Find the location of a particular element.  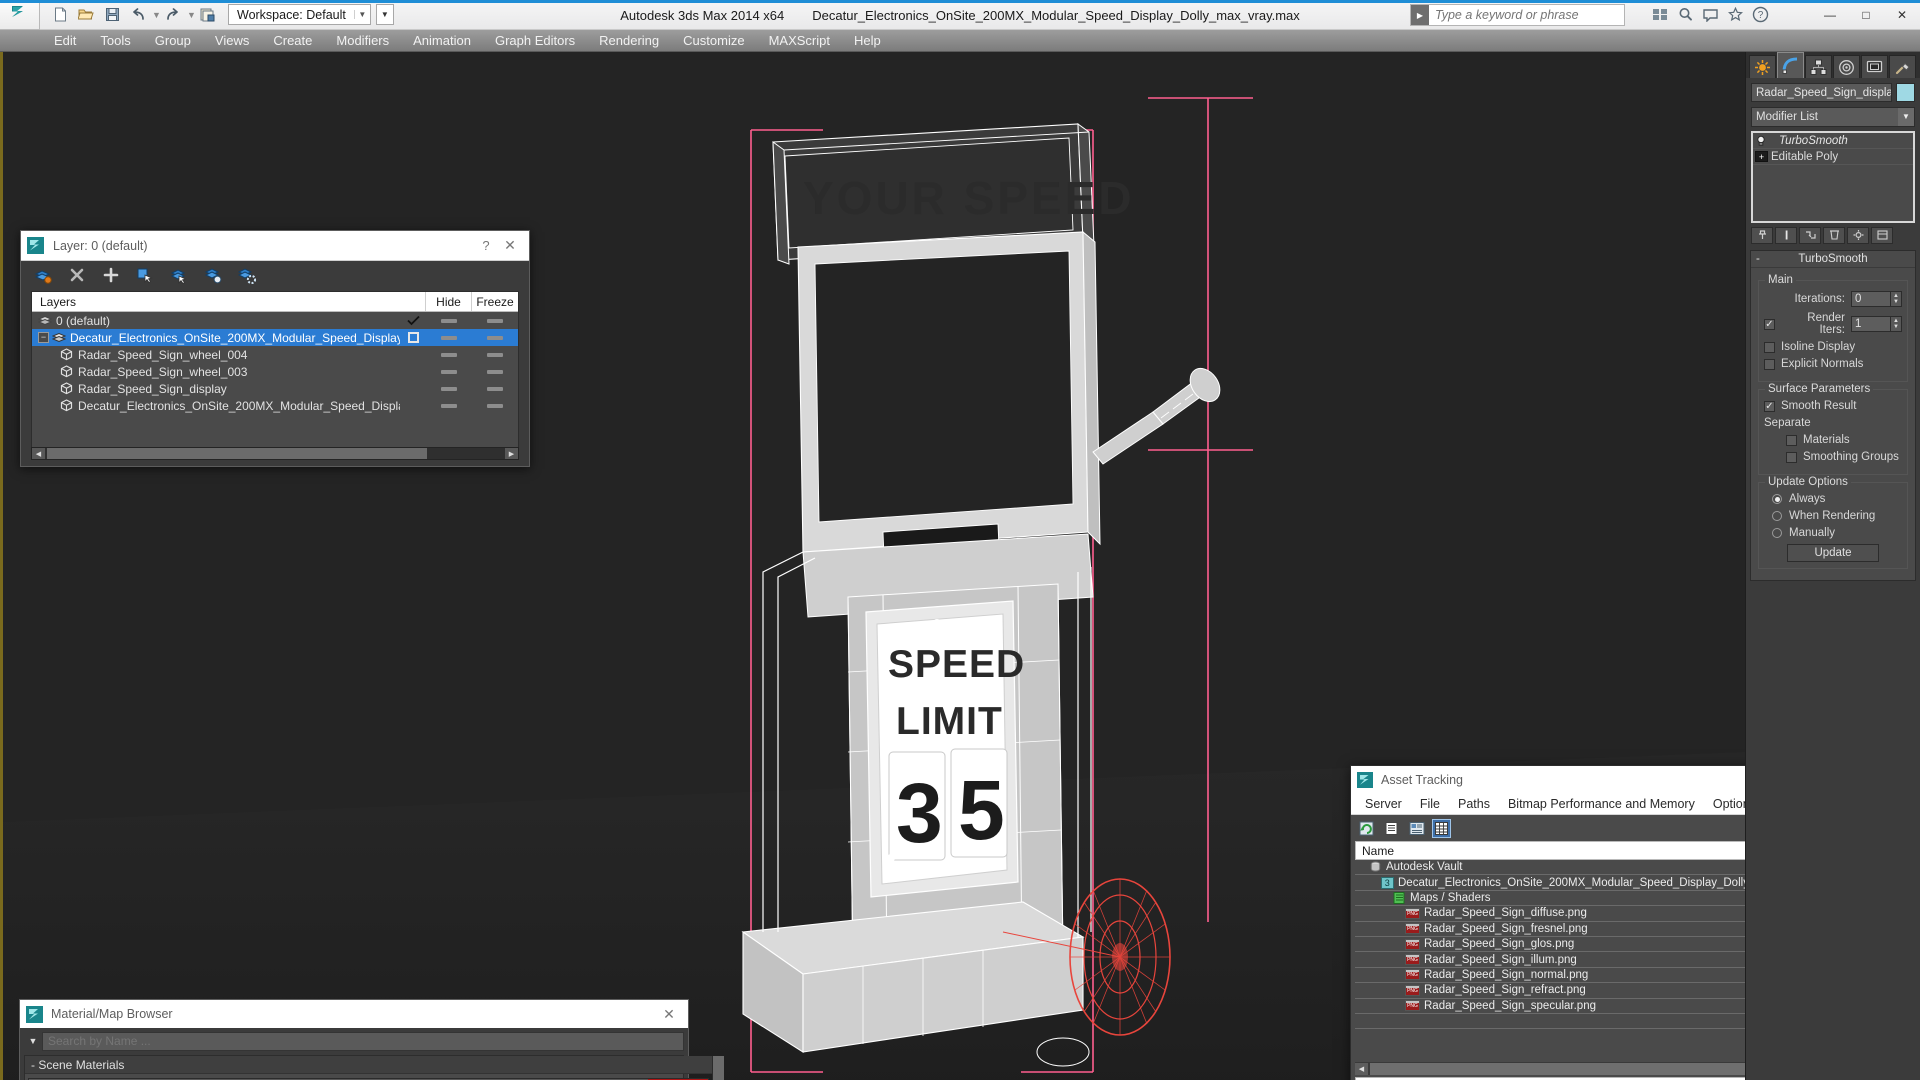

maximize-window-button: □ is located at coordinates (1866, 15).